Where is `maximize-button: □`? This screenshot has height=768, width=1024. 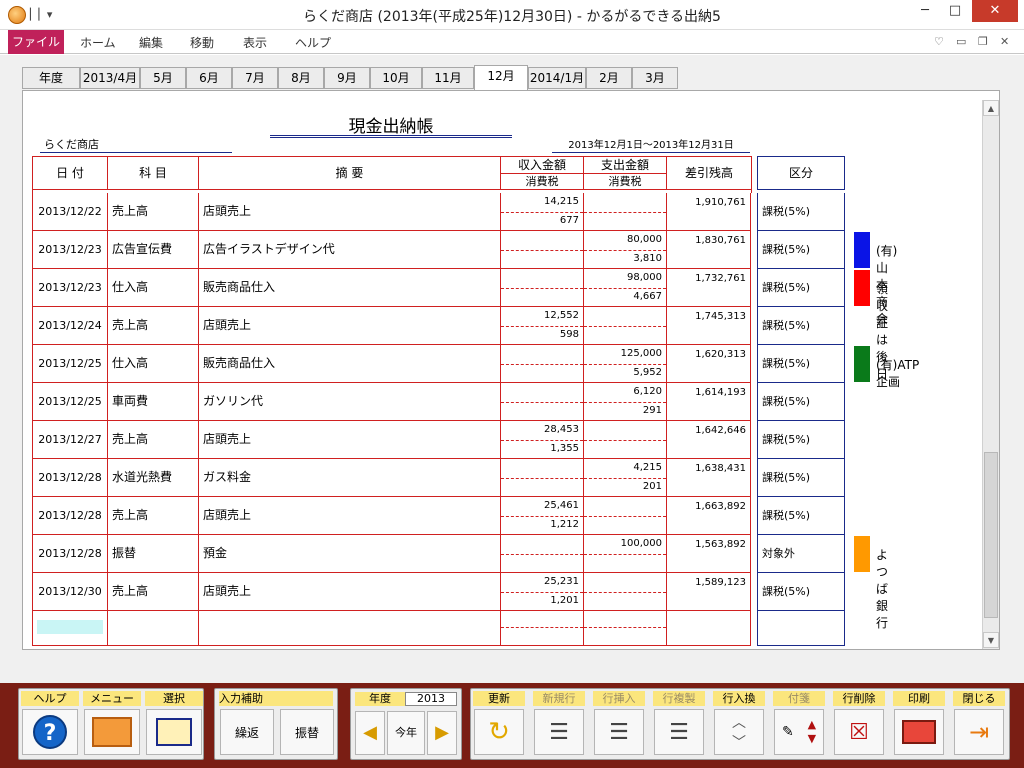 maximize-button: □ is located at coordinates (955, 11).